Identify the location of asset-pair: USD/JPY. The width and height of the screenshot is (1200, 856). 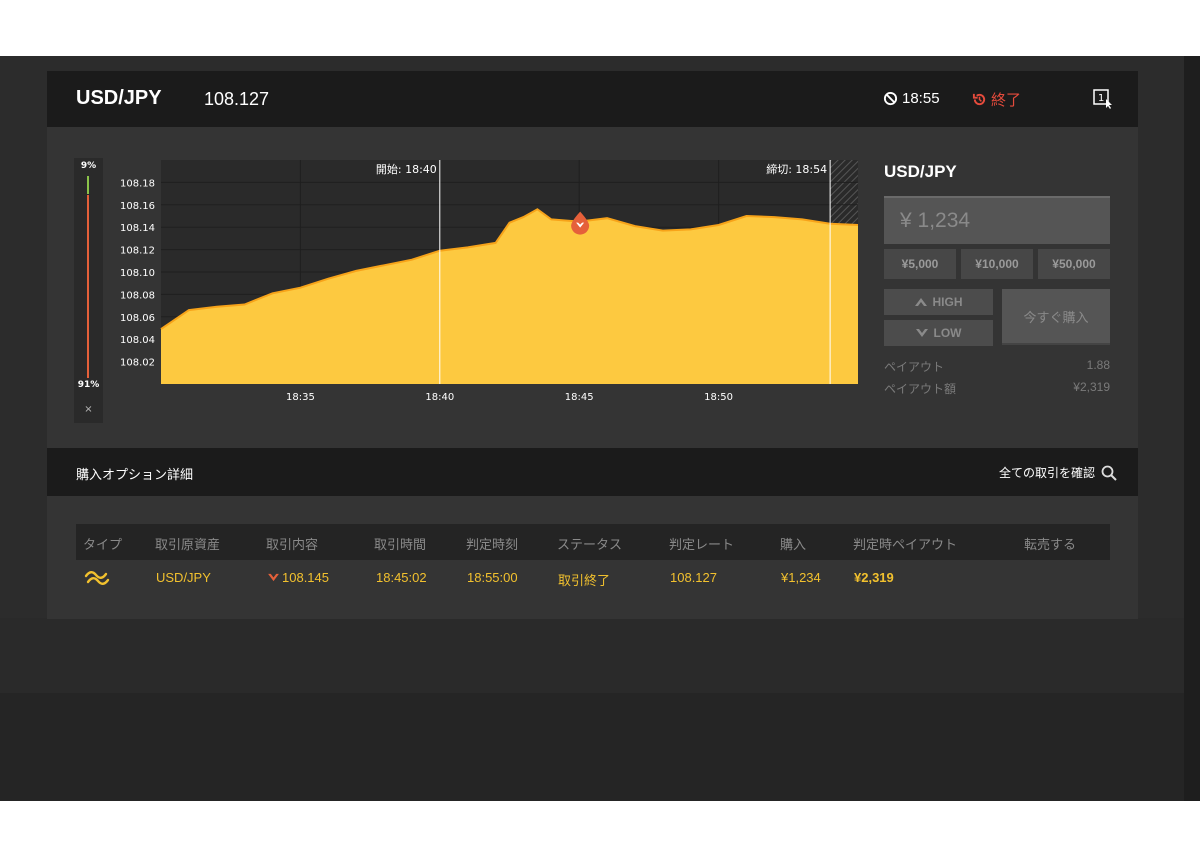
(119, 98).